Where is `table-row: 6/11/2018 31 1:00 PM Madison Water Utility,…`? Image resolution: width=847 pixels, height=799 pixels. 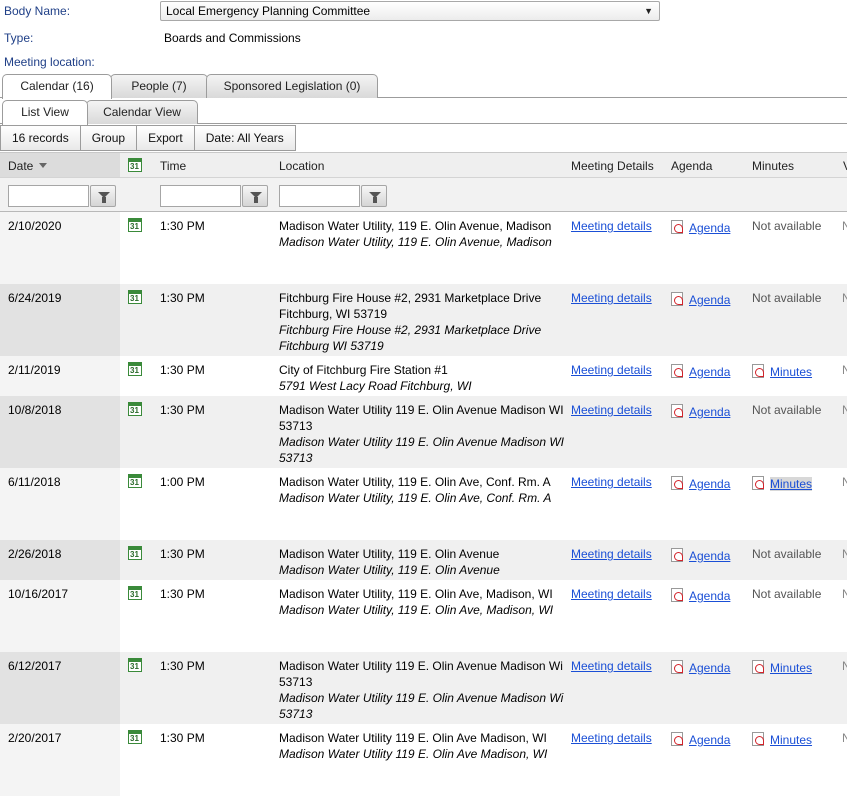 table-row: 6/11/2018 31 1:00 PM Madison Water Utility,… is located at coordinates (423, 504).